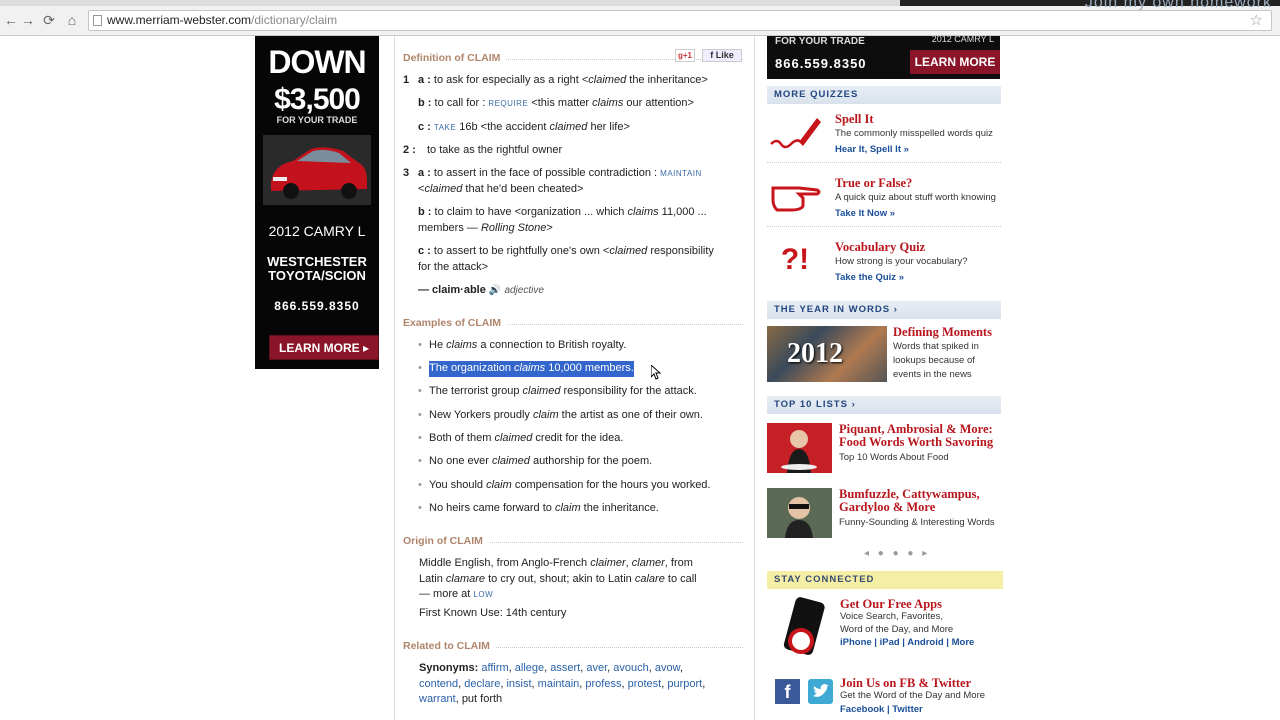  Describe the element at coordinates (449, 668) in the screenshot. I see `synonyms-label: Synonyms:` at that location.